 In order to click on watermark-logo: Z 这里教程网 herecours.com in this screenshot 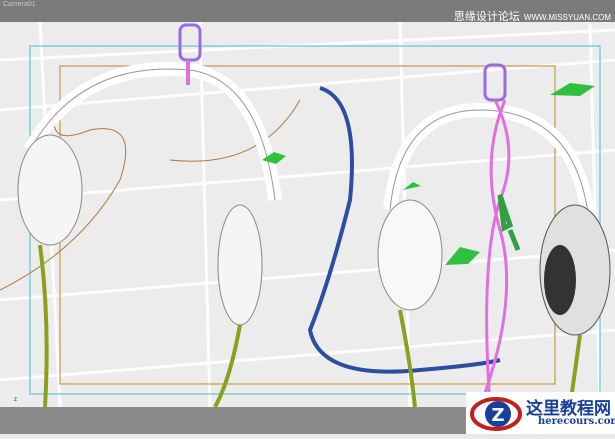, I will do `click(540, 413)`.